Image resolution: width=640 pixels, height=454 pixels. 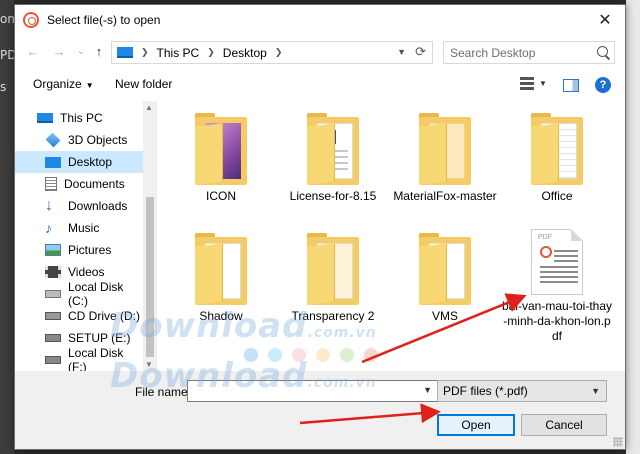 I want to click on file-item-license-folder: License-for-8.15, so click(x=333, y=158).